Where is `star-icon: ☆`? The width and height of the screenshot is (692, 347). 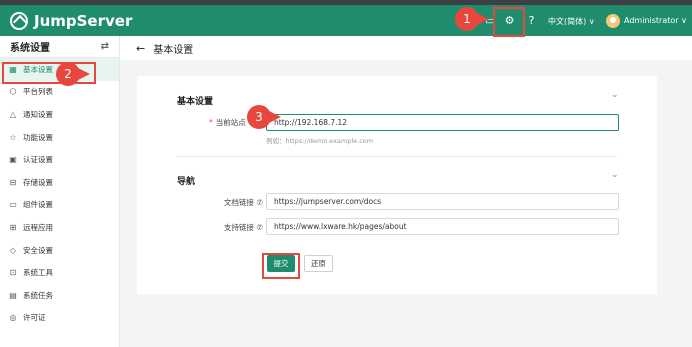 star-icon: ☆ is located at coordinates (13, 137).